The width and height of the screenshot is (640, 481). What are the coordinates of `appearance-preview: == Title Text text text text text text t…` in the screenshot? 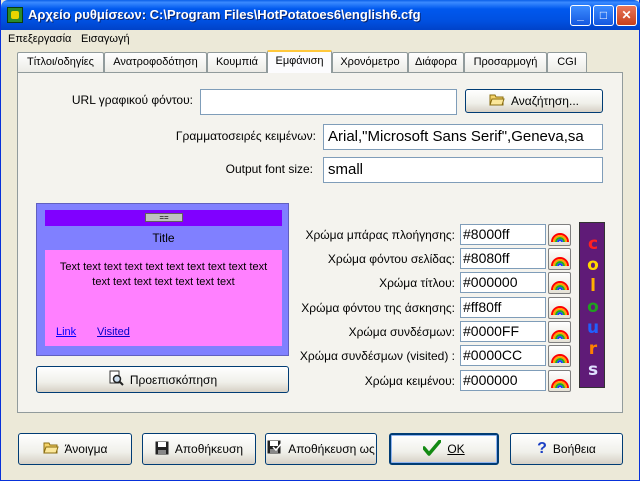 It's located at (162, 279).